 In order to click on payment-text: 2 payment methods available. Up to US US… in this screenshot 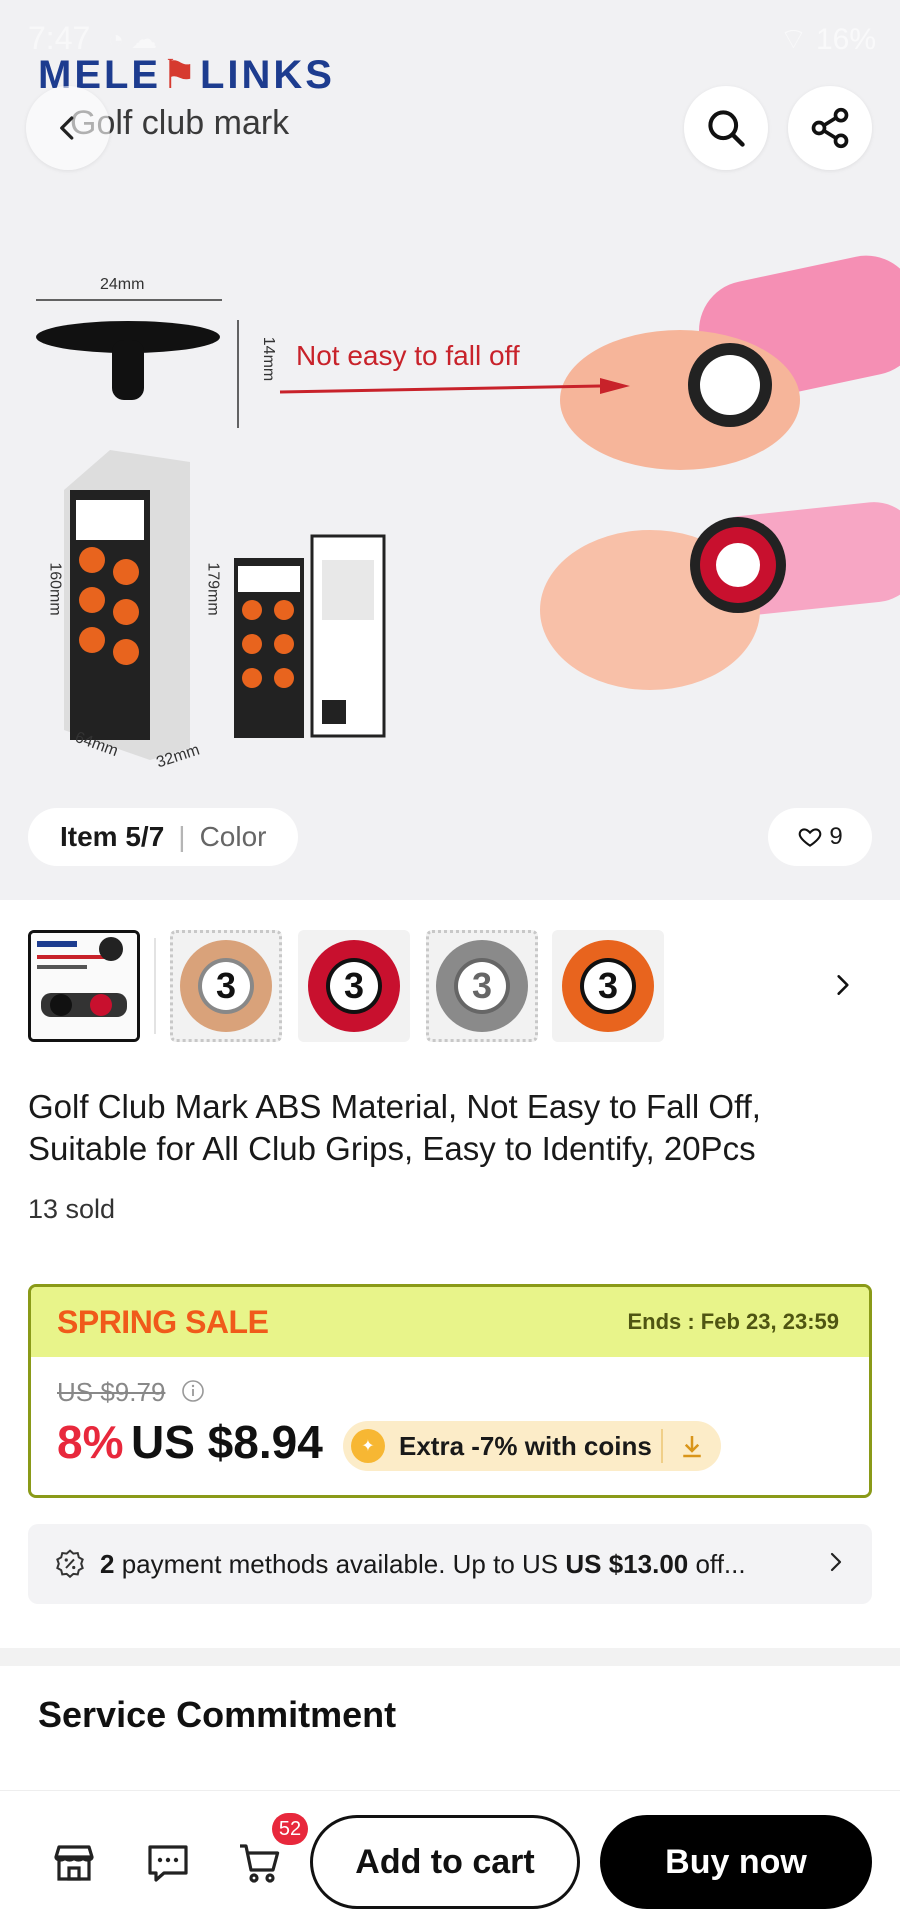, I will do `click(423, 1563)`.